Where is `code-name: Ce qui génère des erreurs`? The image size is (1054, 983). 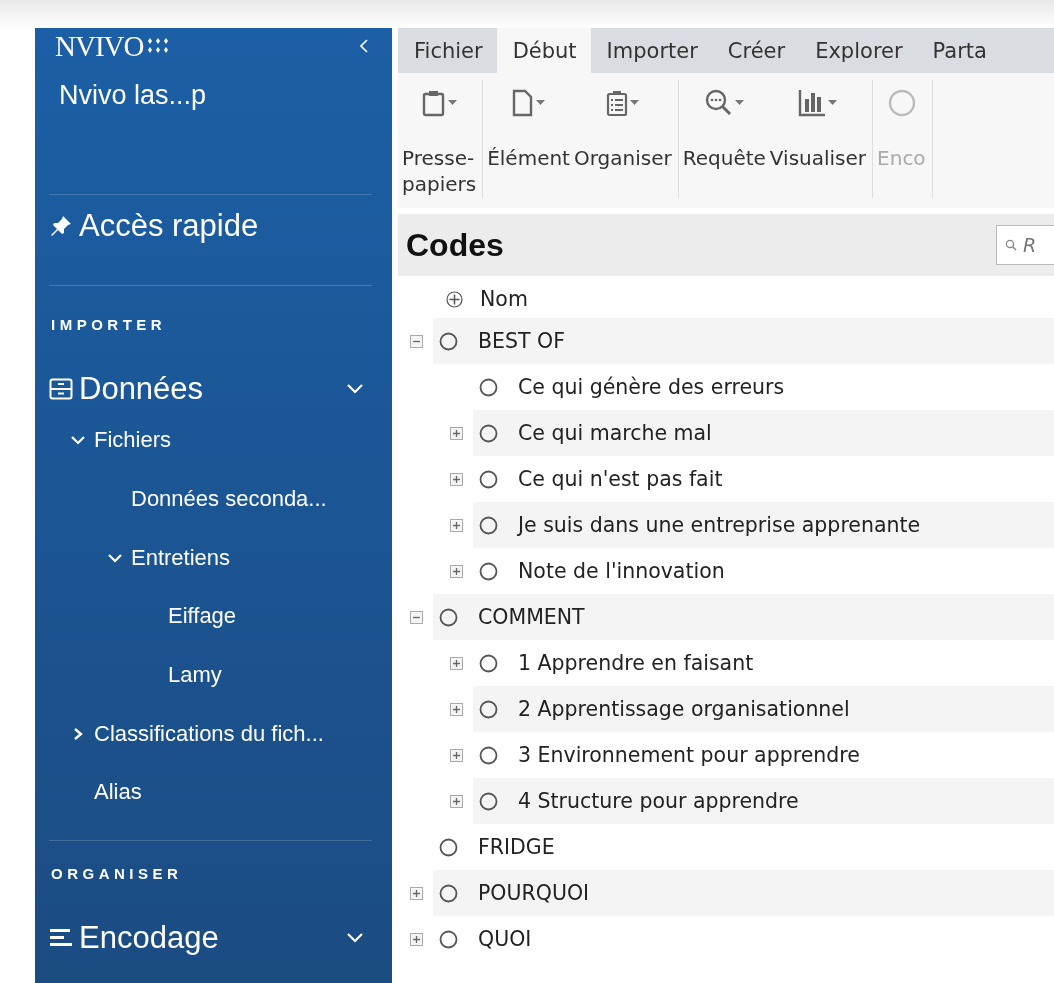 code-name: Ce qui génère des erreurs is located at coordinates (651, 387).